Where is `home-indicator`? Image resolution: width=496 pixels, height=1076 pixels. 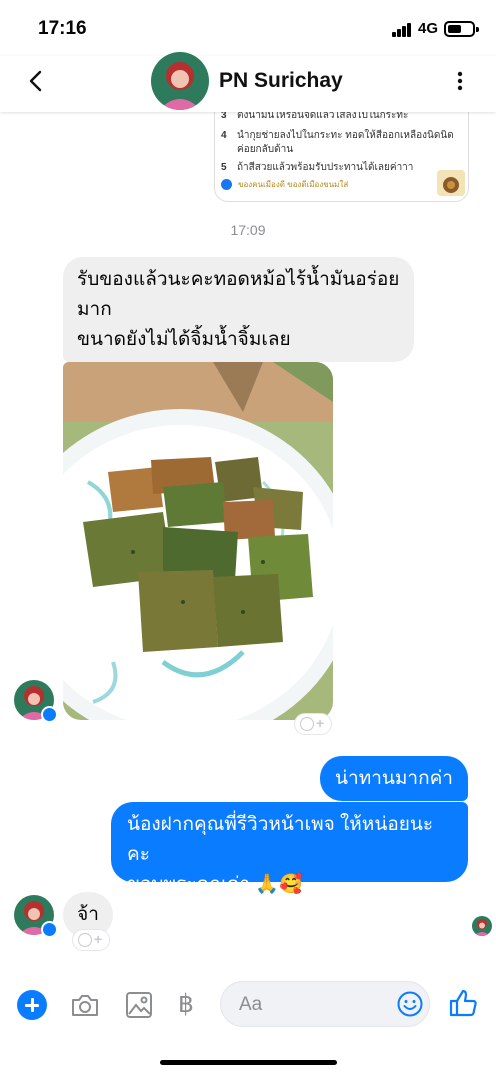
home-indicator is located at coordinates (248, 1062).